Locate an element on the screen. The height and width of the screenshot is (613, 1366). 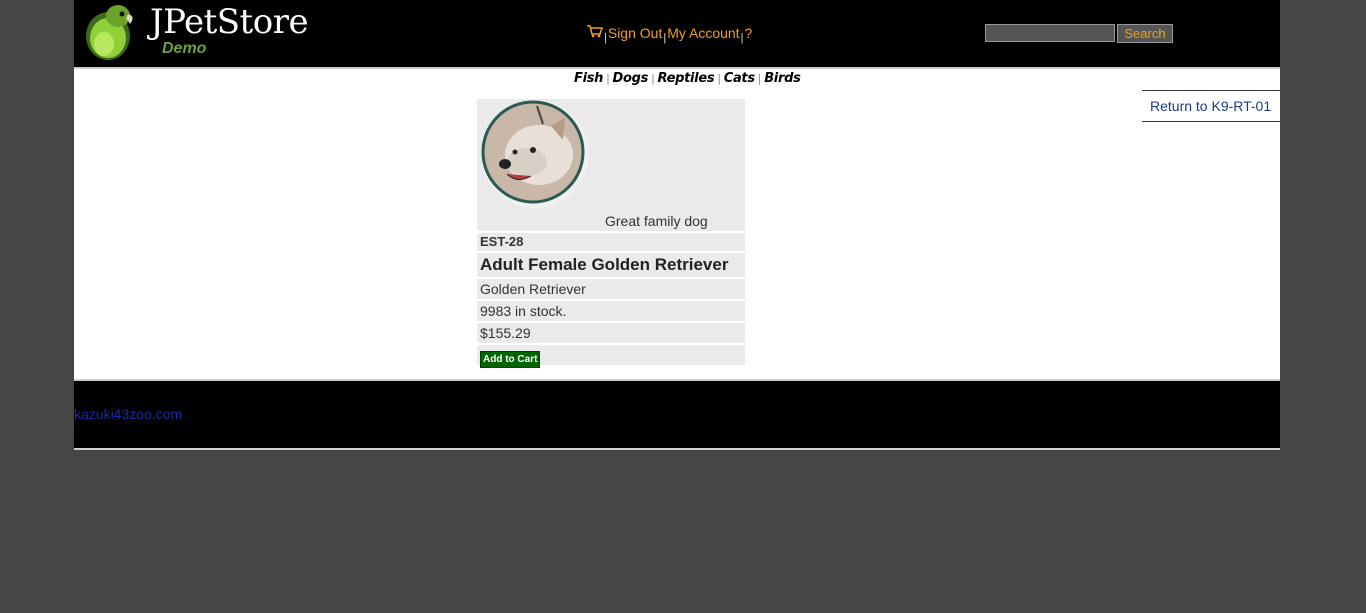
quicklink-birds: Birds is located at coordinates (782, 78).